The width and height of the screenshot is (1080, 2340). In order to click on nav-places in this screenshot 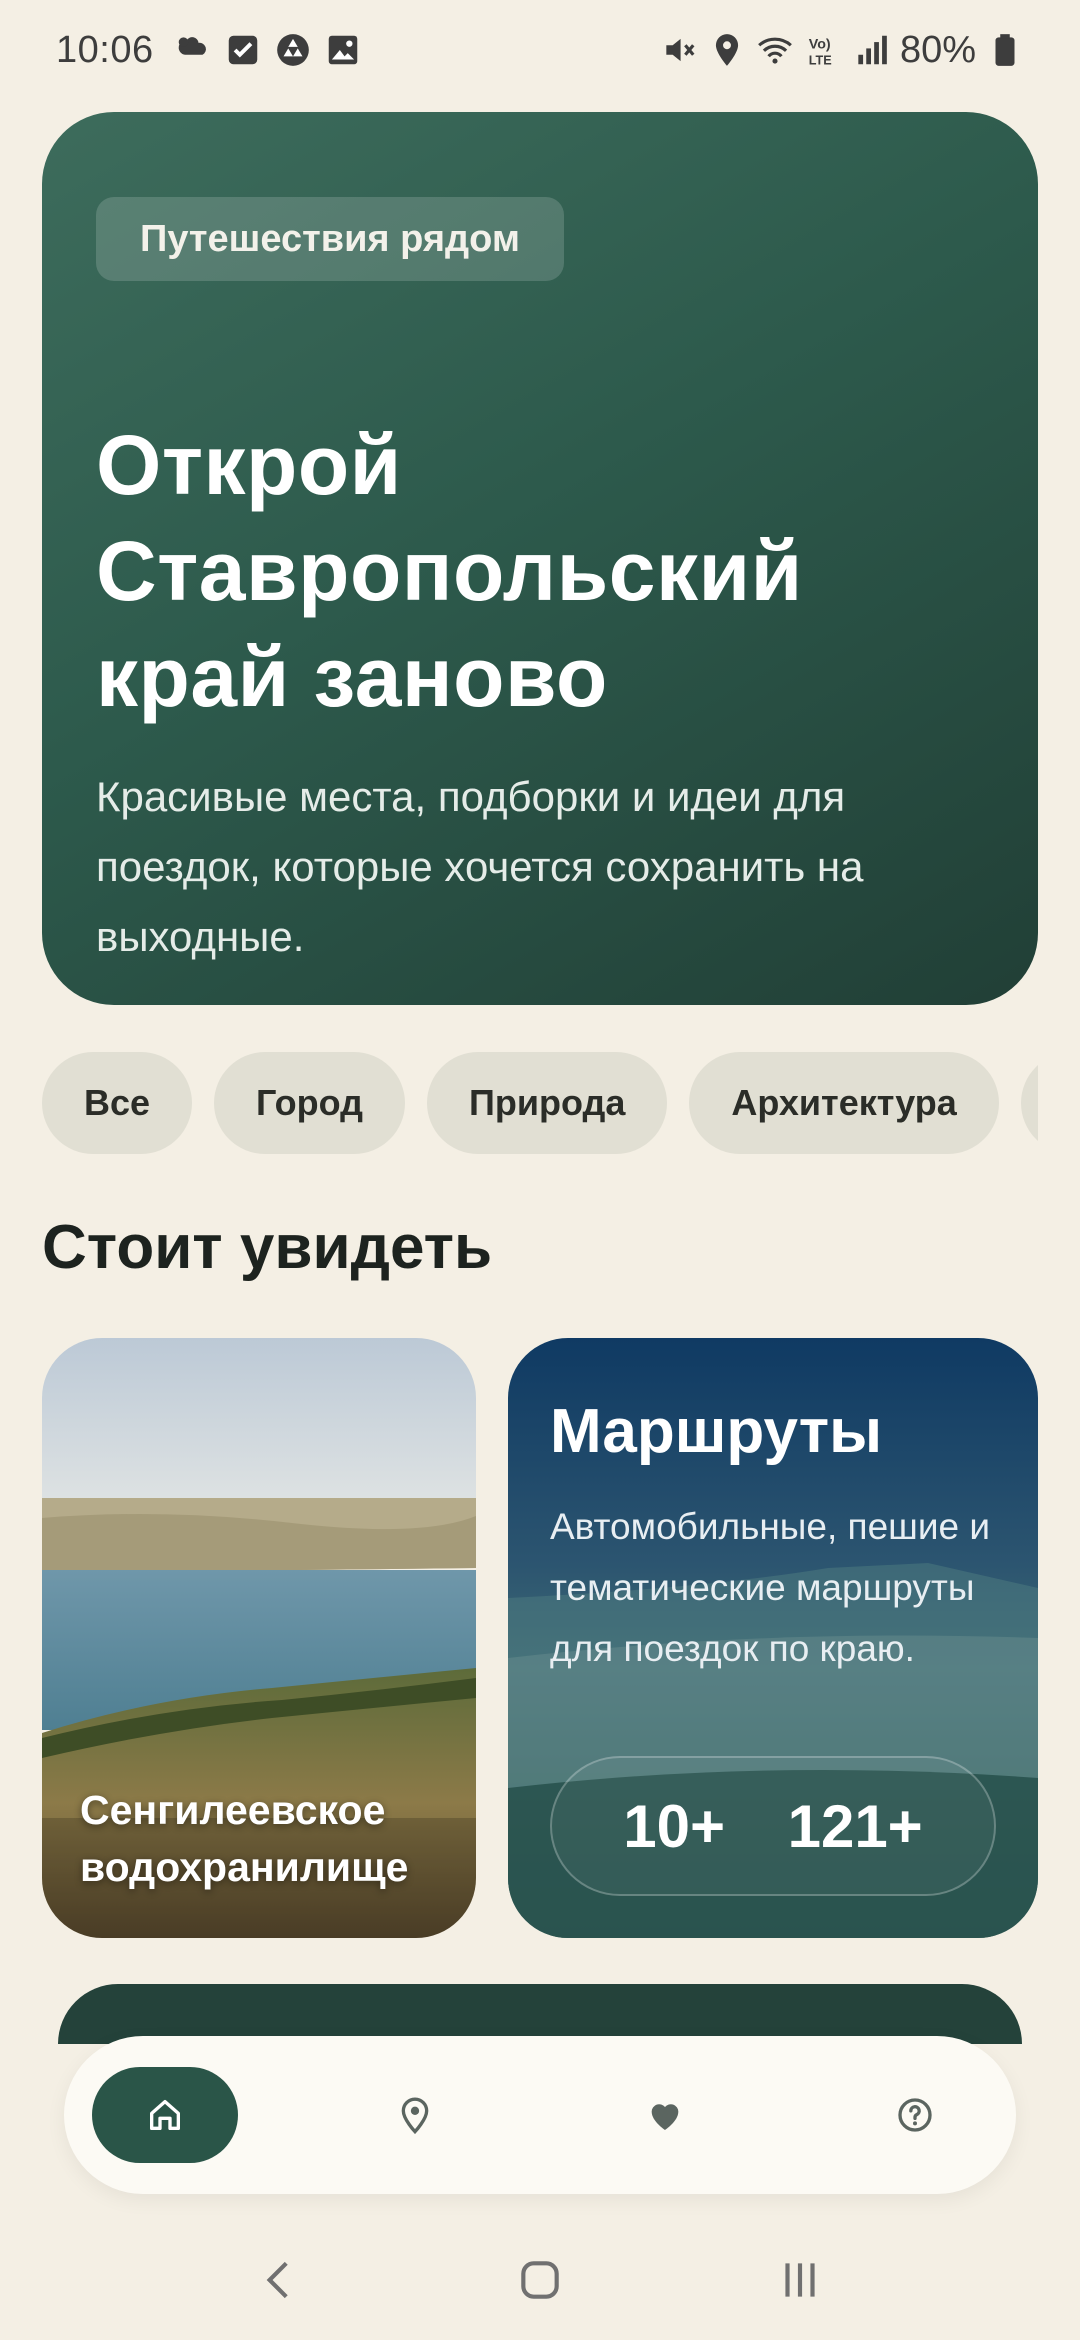, I will do `click(415, 2115)`.